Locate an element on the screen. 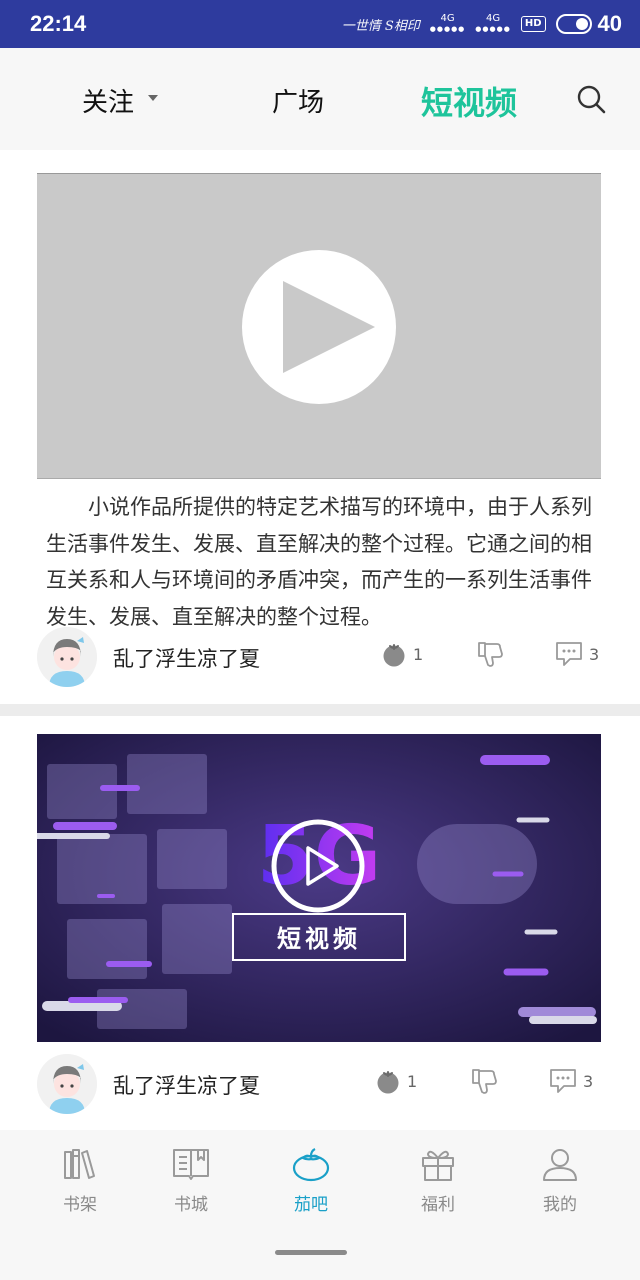 The width and height of the screenshot is (640, 1280). search-icon is located at coordinates (591, 99).